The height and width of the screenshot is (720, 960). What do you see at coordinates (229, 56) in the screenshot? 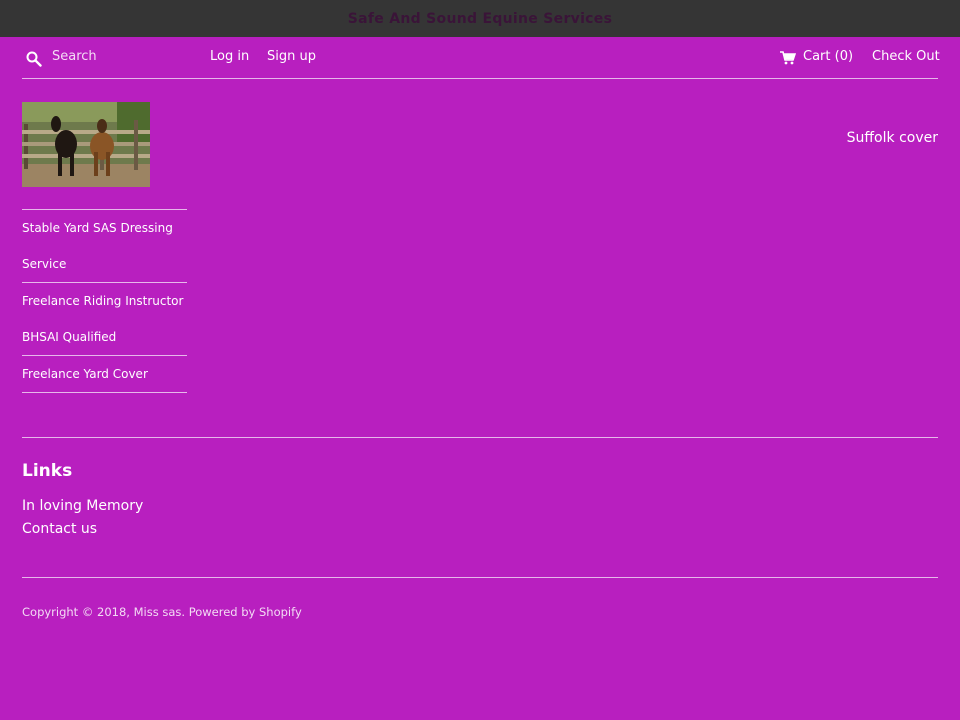
I see `login-link: Log in` at bounding box center [229, 56].